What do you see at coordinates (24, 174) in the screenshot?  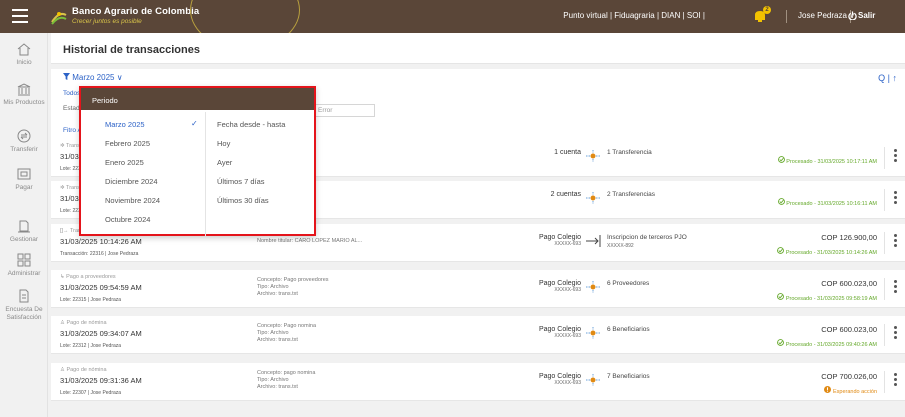 I see `pay-icon` at bounding box center [24, 174].